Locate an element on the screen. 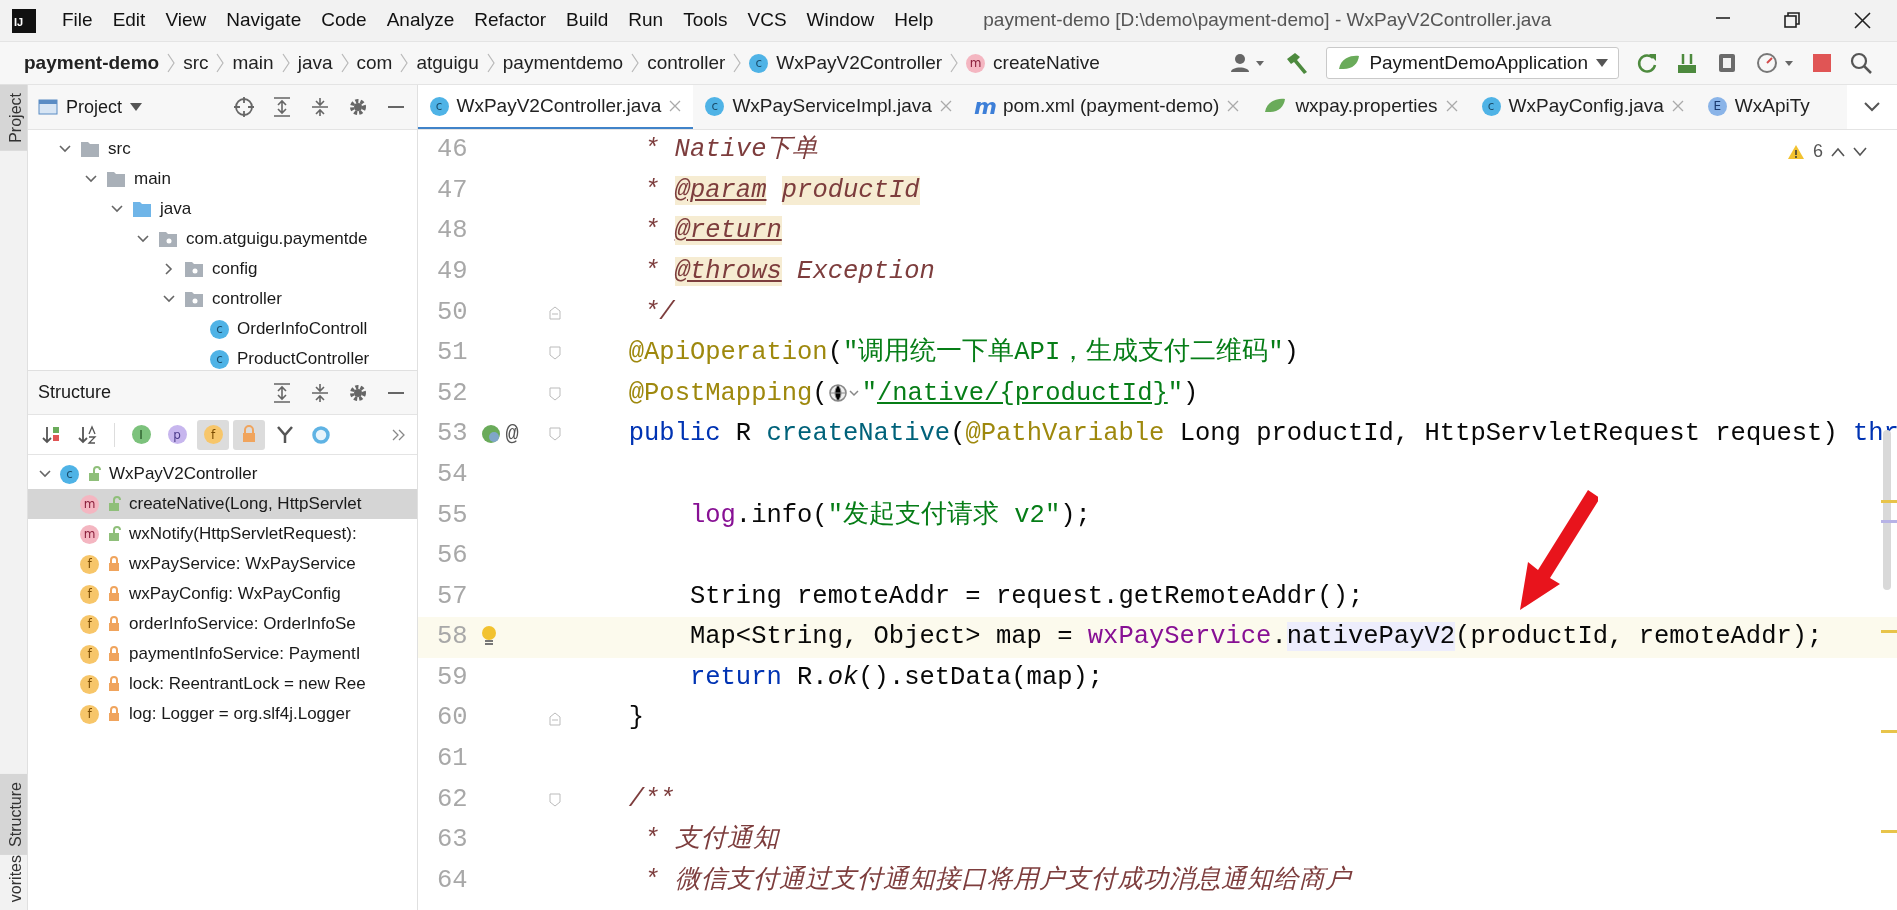 The height and width of the screenshot is (910, 1897). breadcrumb-item: java is located at coordinates (315, 63).